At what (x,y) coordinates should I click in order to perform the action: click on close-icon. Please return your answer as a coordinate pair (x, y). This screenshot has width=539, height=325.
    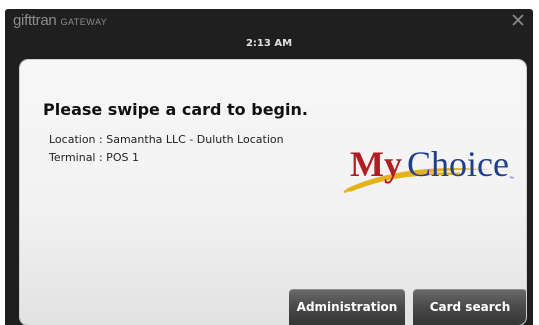
    Looking at the image, I should click on (518, 20).